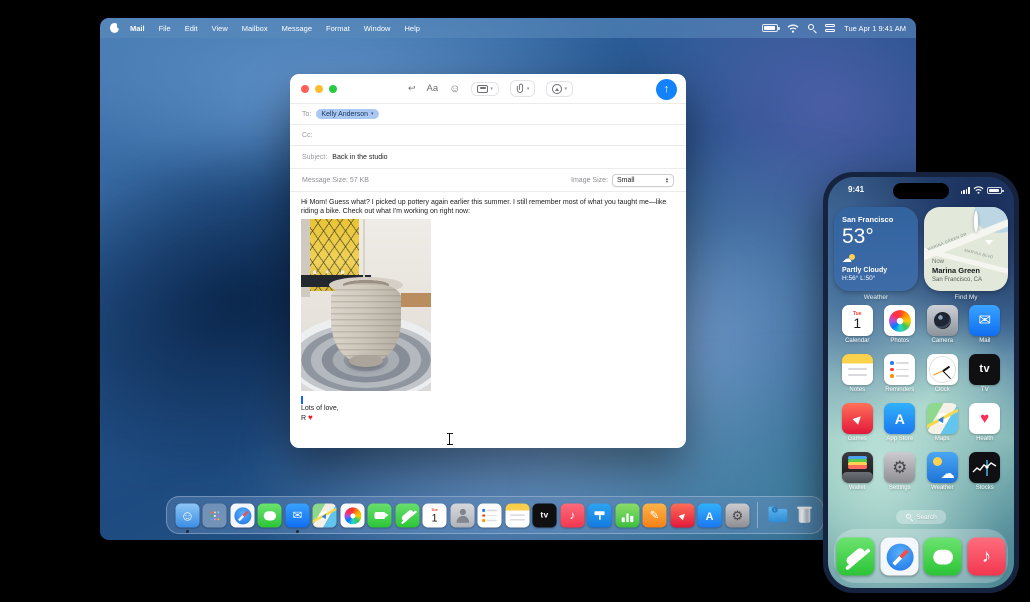 The image size is (1030, 602). What do you see at coordinates (187, 517) in the screenshot?
I see `dock-icon-finder: ☺` at bounding box center [187, 517].